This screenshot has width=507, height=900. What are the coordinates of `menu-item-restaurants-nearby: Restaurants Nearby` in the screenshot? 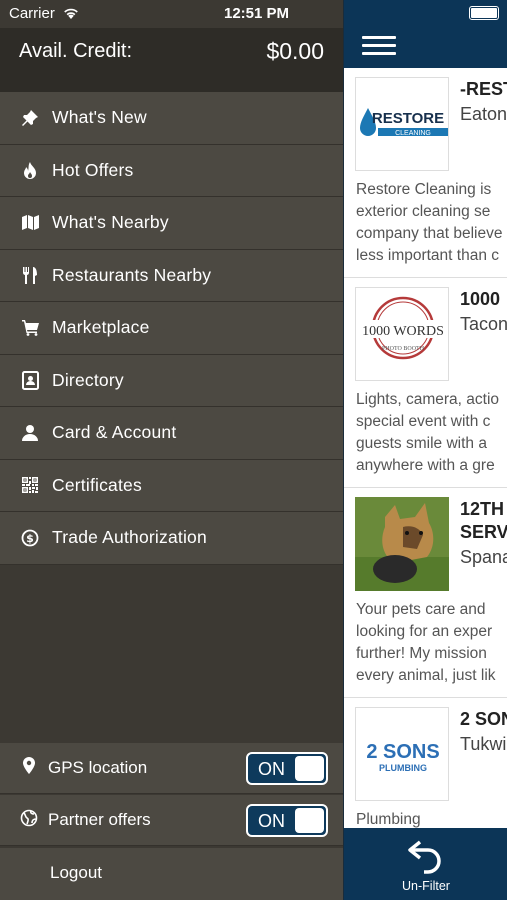 It's located at (171, 275).